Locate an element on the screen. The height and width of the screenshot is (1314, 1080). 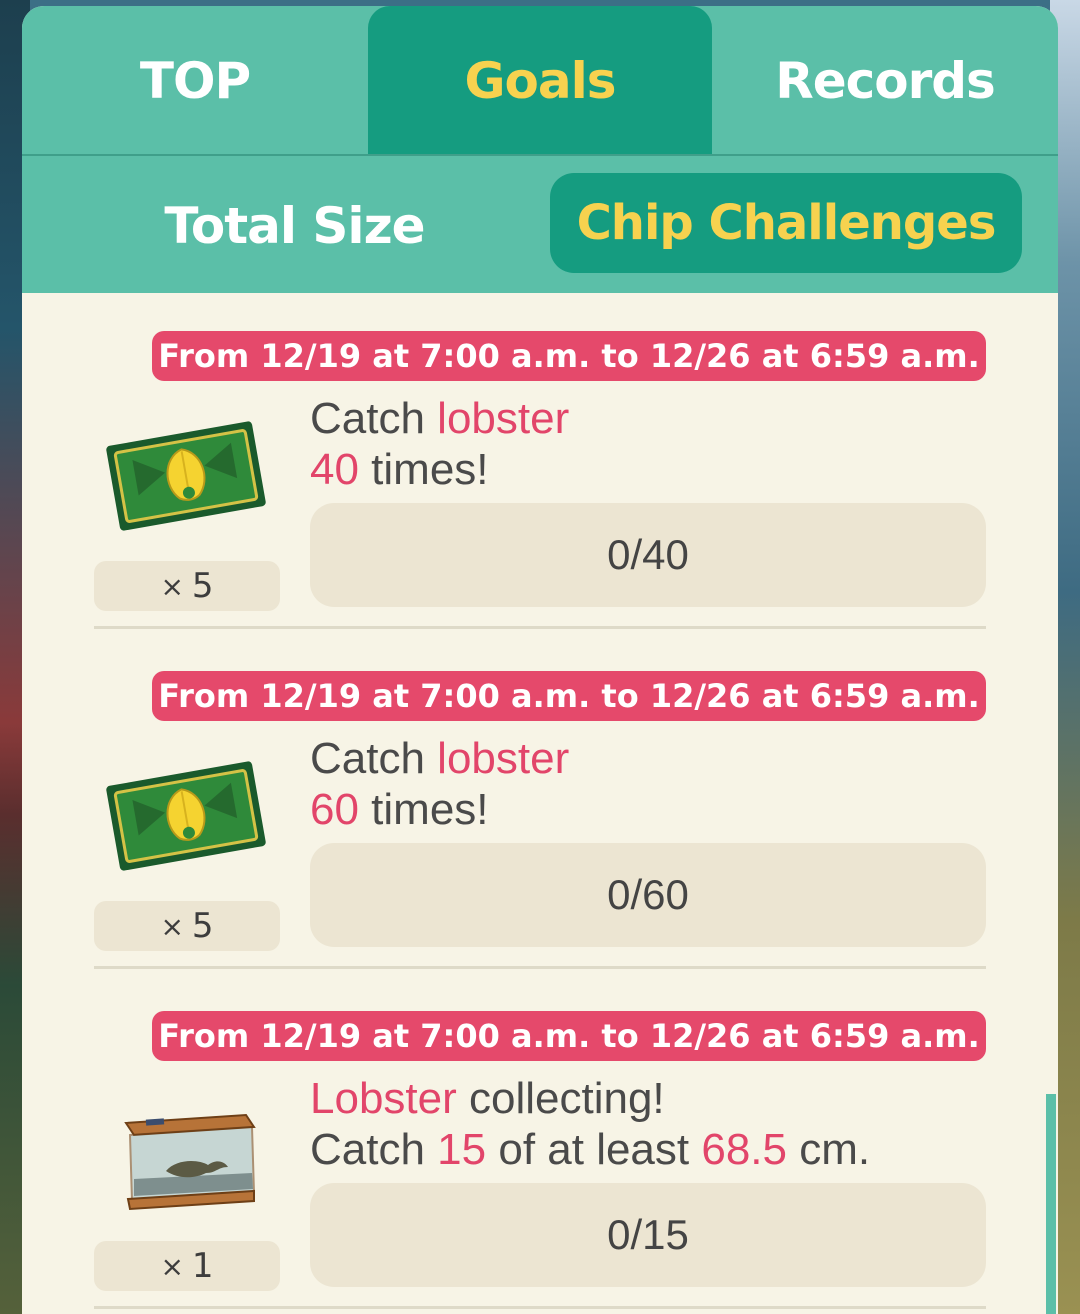
tab-records: Records is located at coordinates (885, 81).